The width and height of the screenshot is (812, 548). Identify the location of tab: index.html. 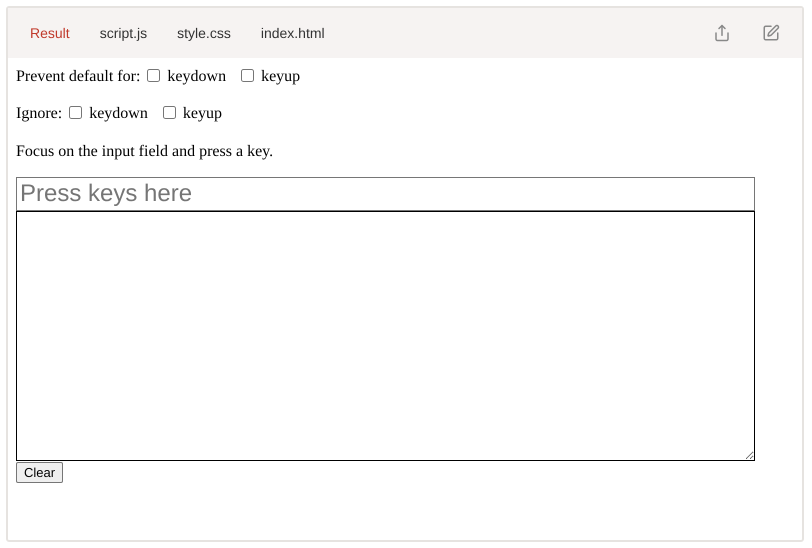
(293, 33).